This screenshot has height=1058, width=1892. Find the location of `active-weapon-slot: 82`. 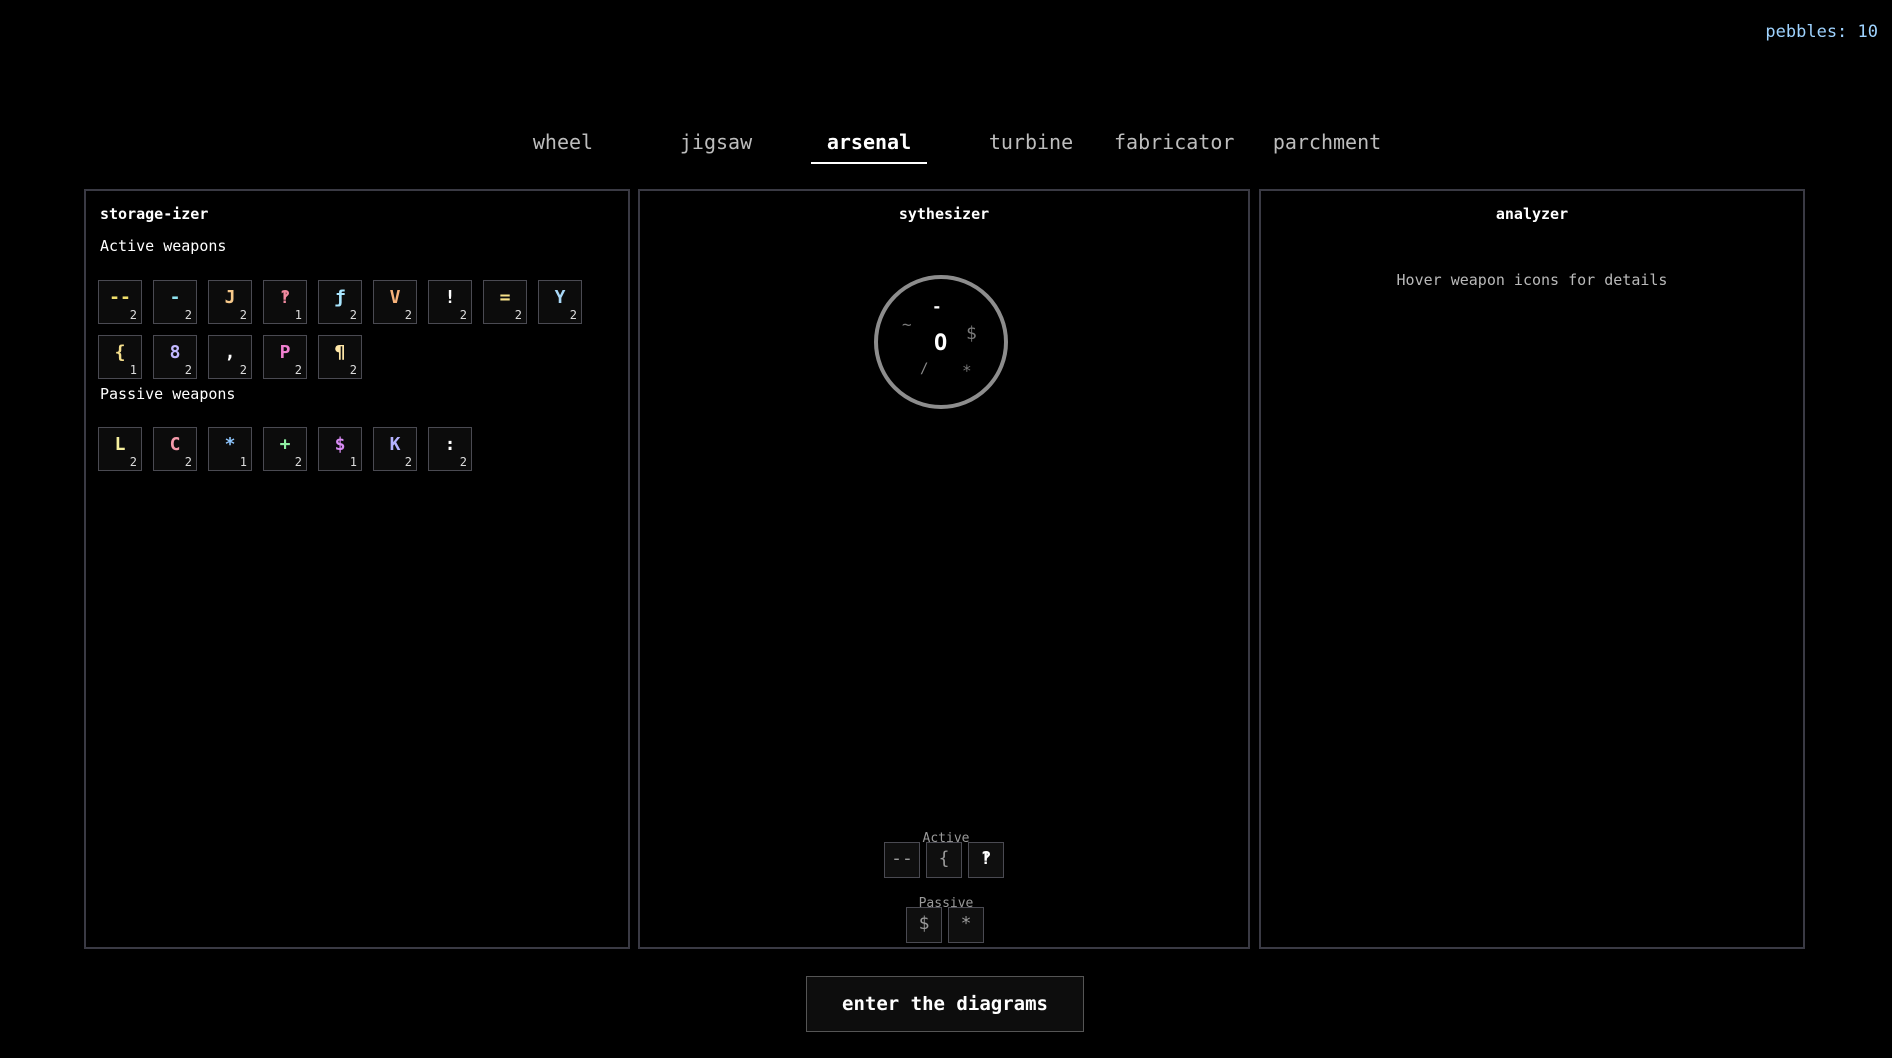

active-weapon-slot: 82 is located at coordinates (175, 357).